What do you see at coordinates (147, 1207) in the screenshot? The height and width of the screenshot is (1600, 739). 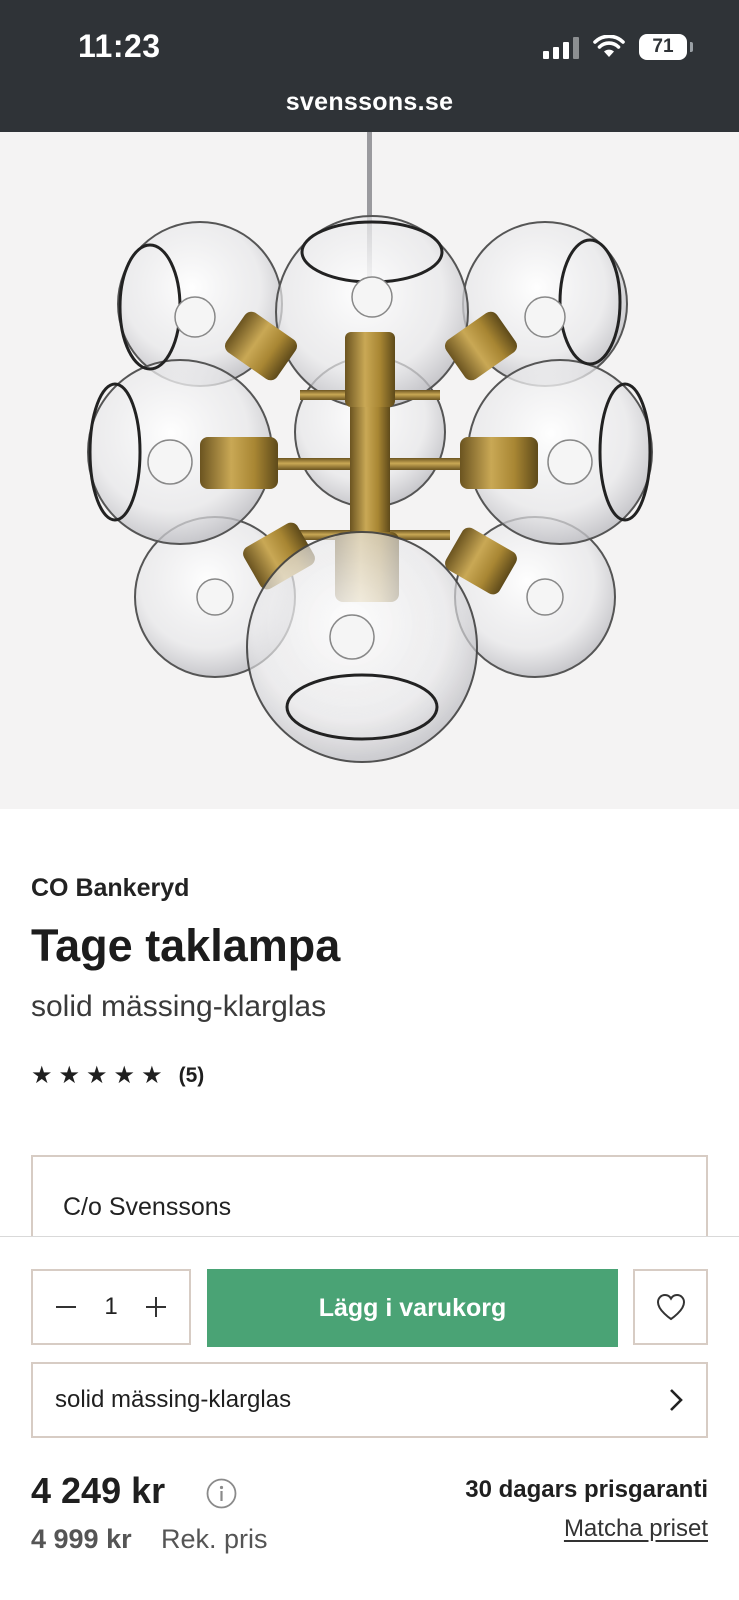 I see `seller-name: C/o Svenssons` at bounding box center [147, 1207].